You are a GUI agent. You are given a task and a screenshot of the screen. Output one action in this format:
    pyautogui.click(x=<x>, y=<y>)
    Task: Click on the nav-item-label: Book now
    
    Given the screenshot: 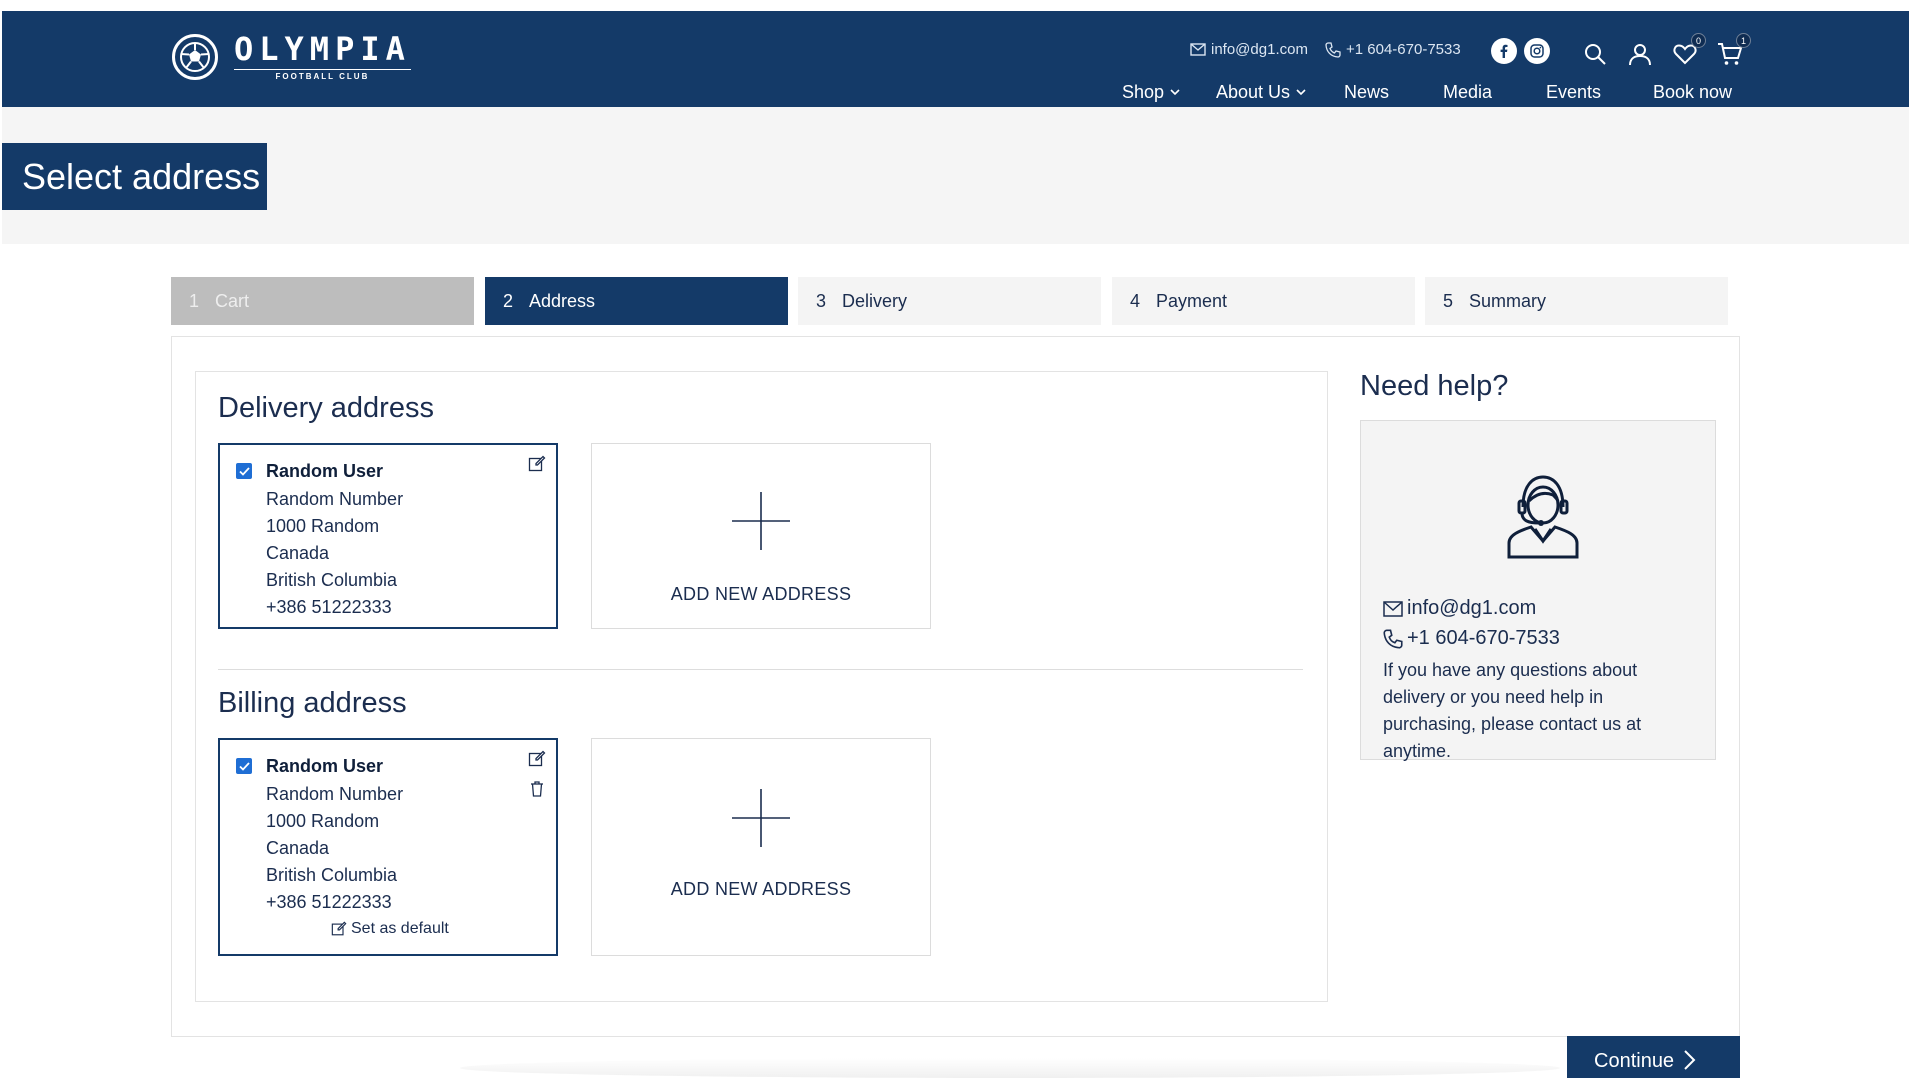 What is the action you would take?
    pyautogui.click(x=1693, y=92)
    